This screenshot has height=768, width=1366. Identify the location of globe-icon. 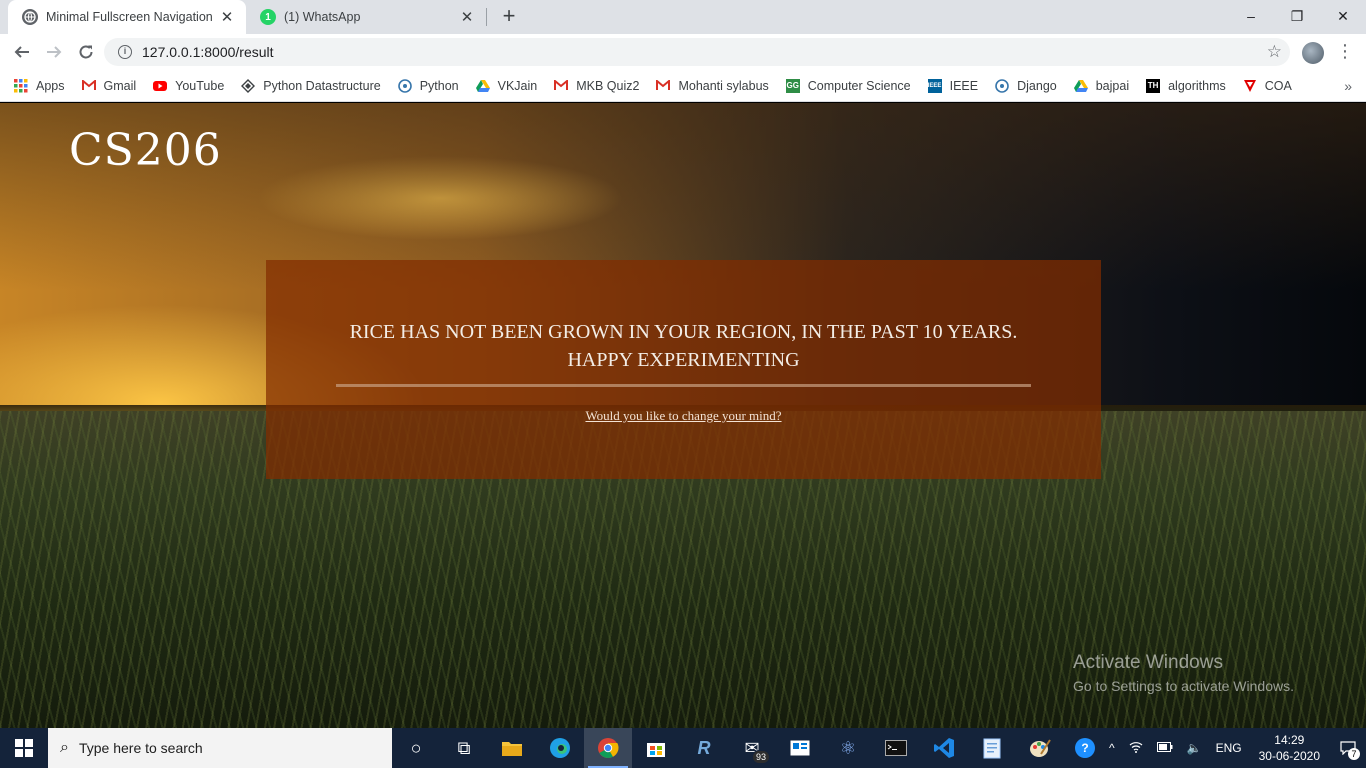
(30, 17).